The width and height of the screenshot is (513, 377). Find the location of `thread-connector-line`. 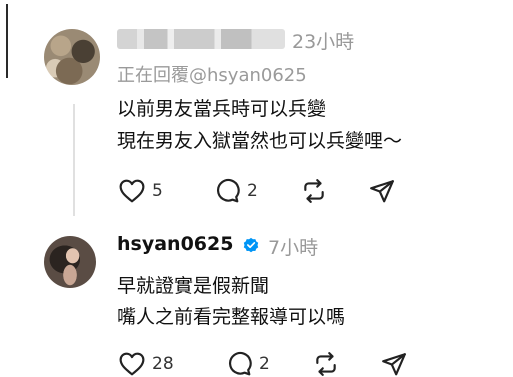

thread-connector-line is located at coordinates (74, 160).